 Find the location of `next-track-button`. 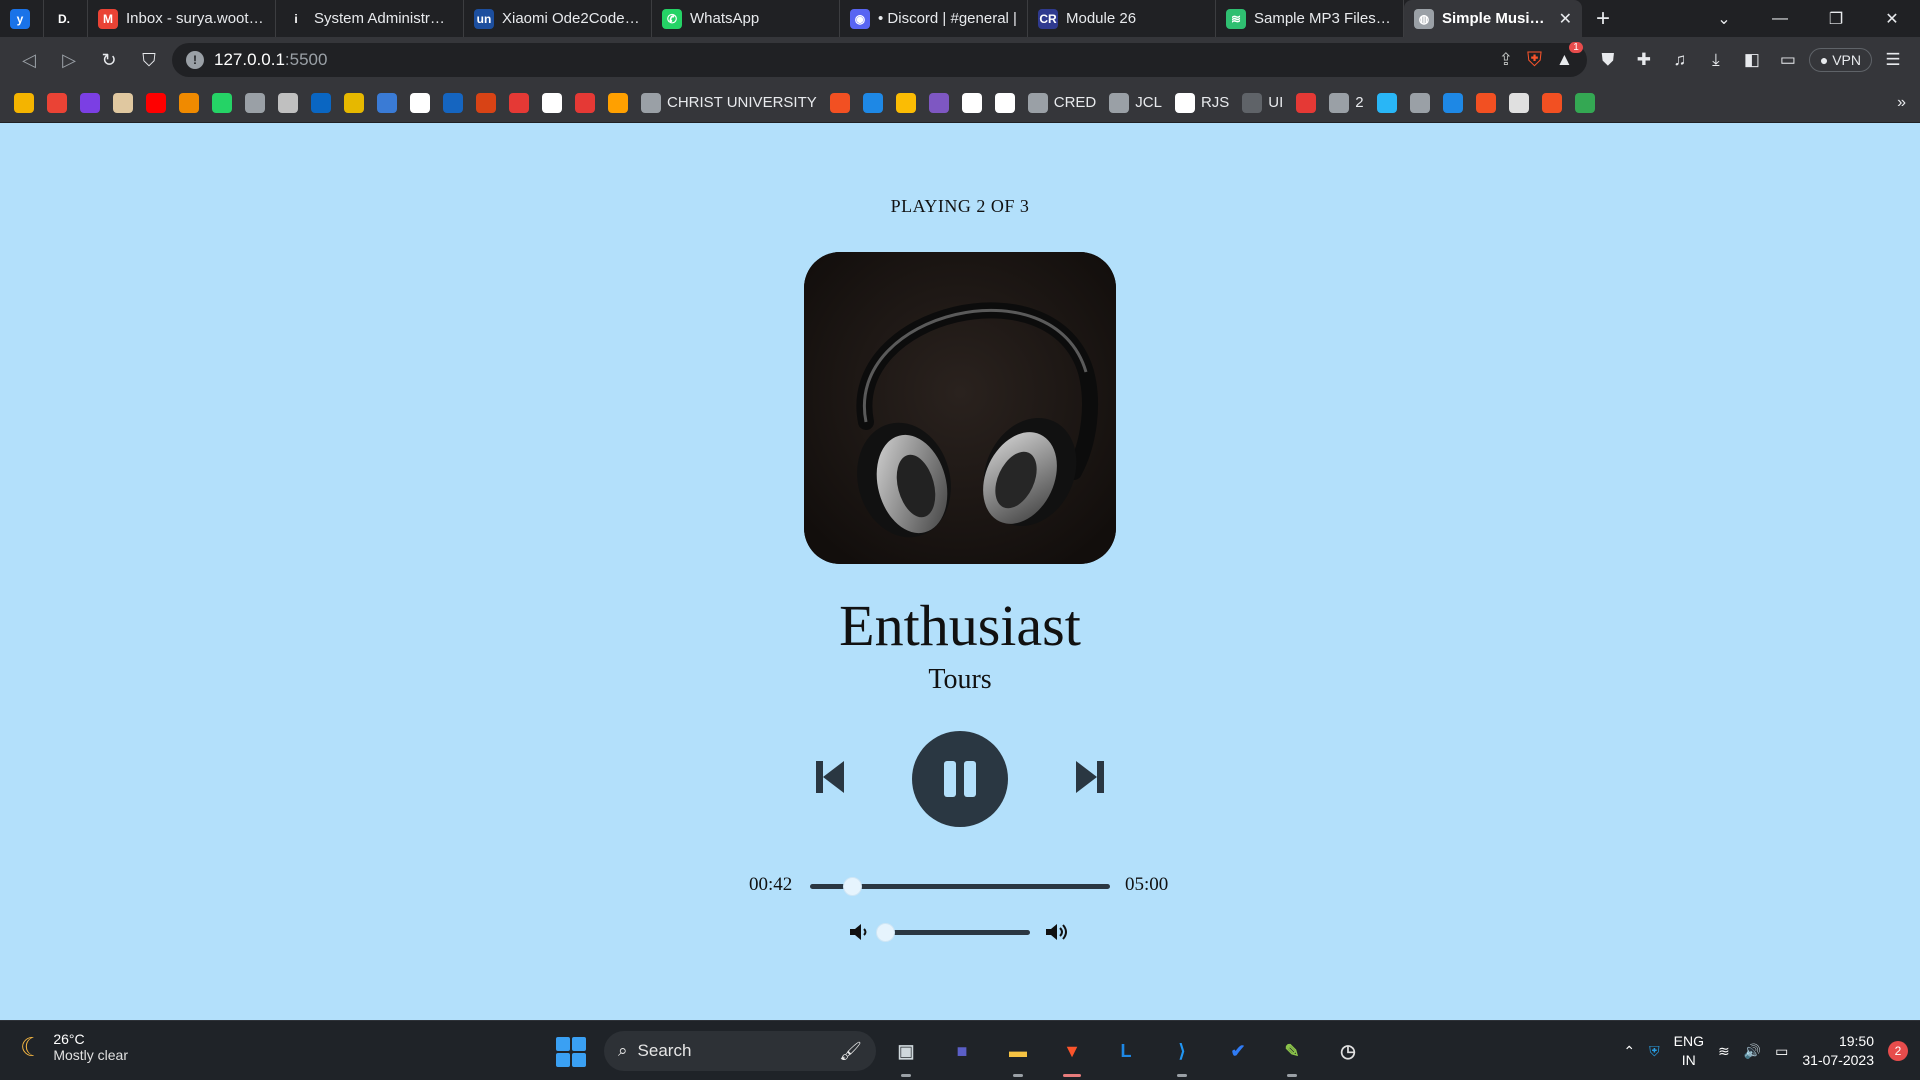

next-track-button is located at coordinates (1090, 777).